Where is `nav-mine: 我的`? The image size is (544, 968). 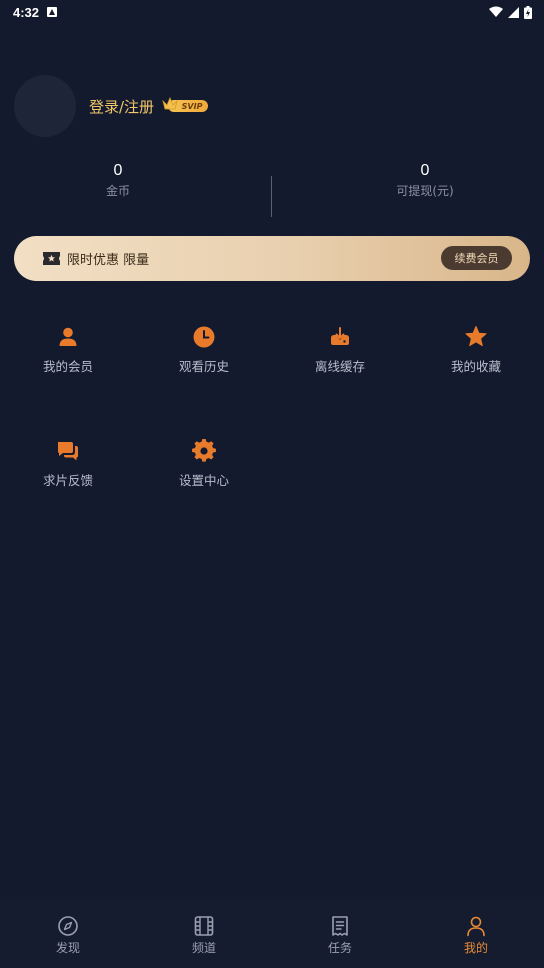
nav-mine: 我的 is located at coordinates (476, 934).